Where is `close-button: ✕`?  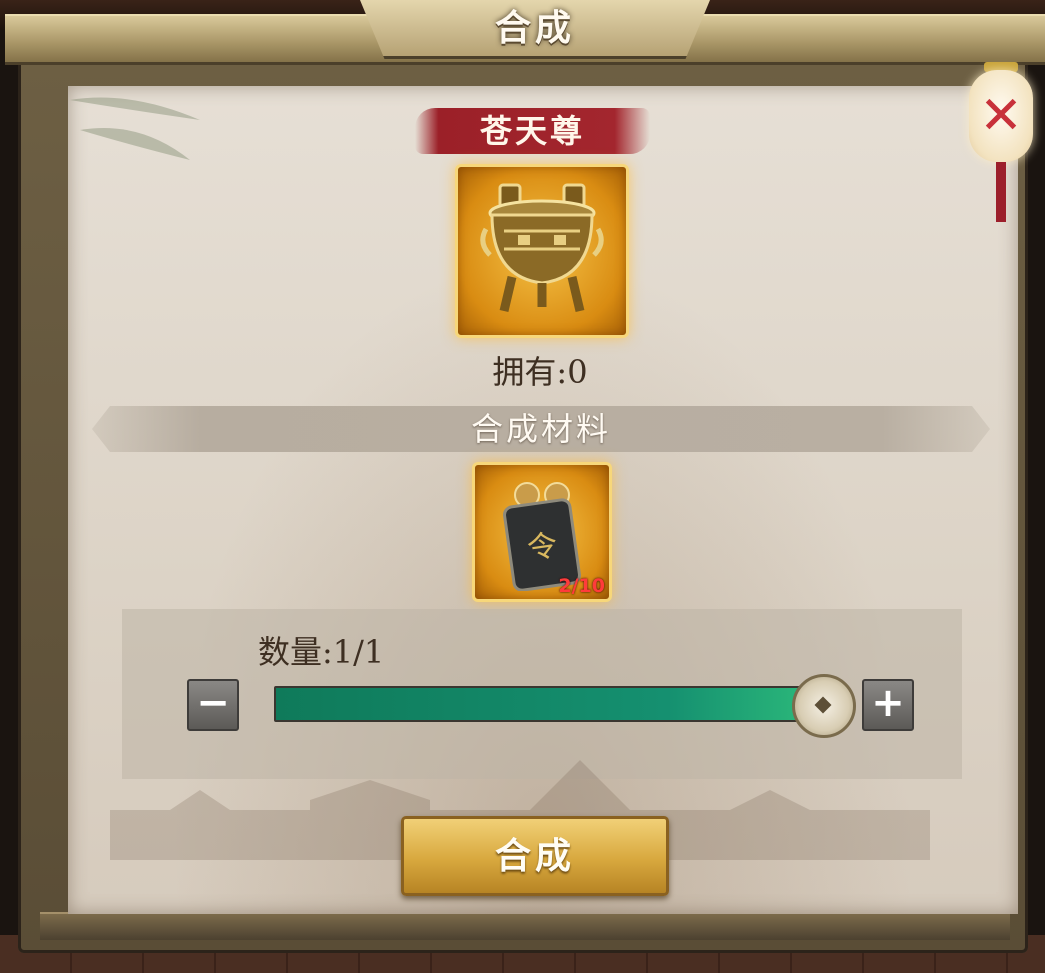
close-button: ✕ is located at coordinates (1001, 142).